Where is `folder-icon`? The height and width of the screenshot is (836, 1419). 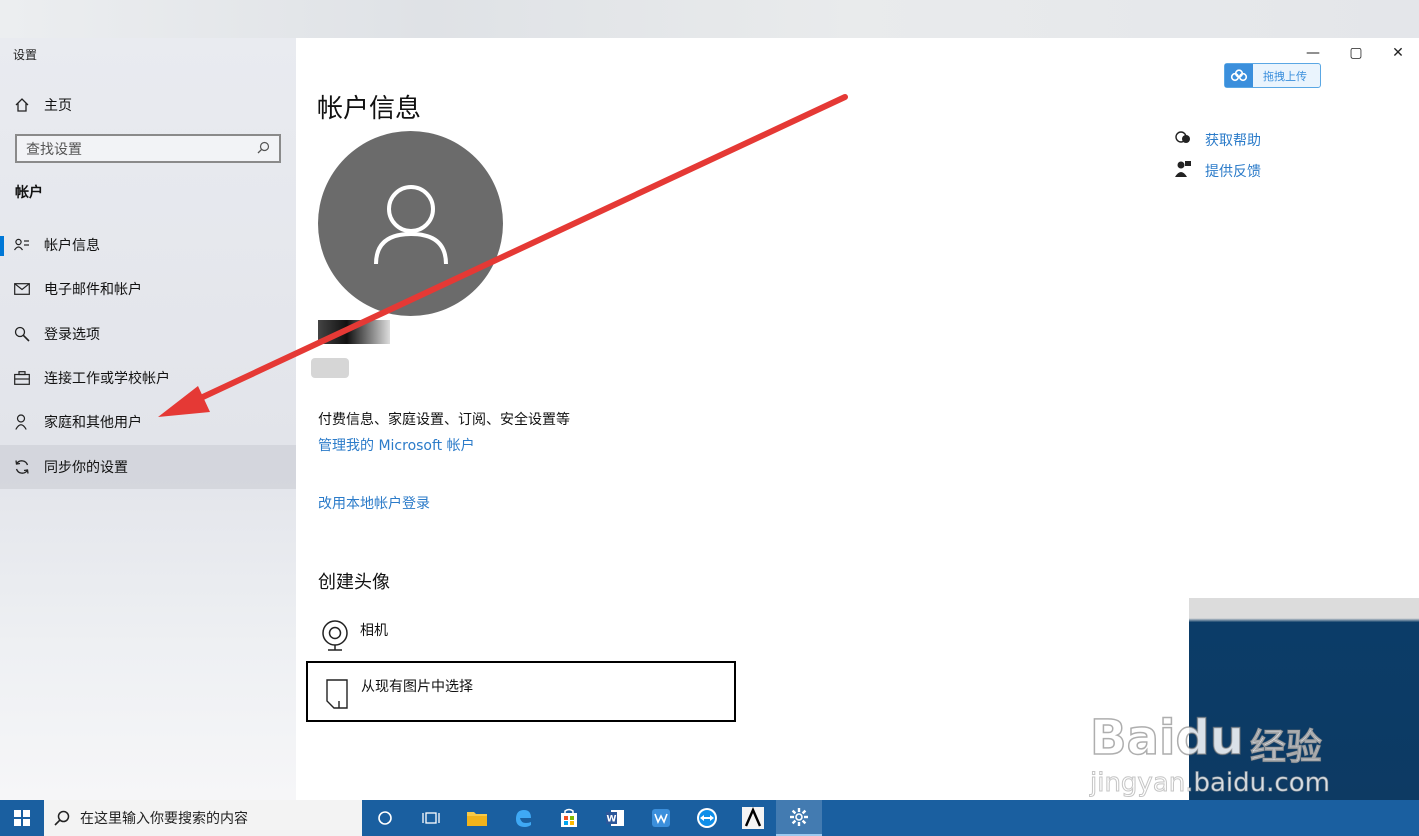
folder-icon is located at coordinates (477, 819).